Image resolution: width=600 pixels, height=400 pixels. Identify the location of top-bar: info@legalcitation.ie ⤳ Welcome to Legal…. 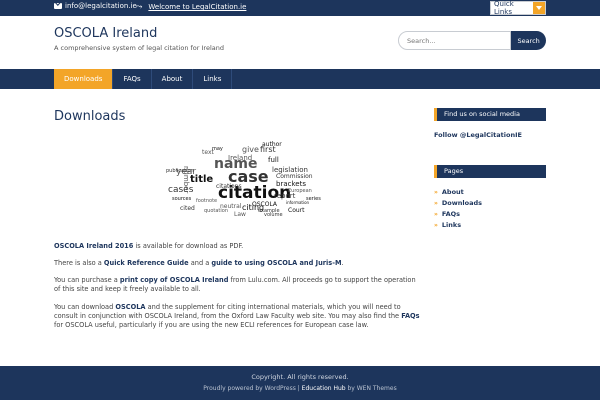
(300, 8).